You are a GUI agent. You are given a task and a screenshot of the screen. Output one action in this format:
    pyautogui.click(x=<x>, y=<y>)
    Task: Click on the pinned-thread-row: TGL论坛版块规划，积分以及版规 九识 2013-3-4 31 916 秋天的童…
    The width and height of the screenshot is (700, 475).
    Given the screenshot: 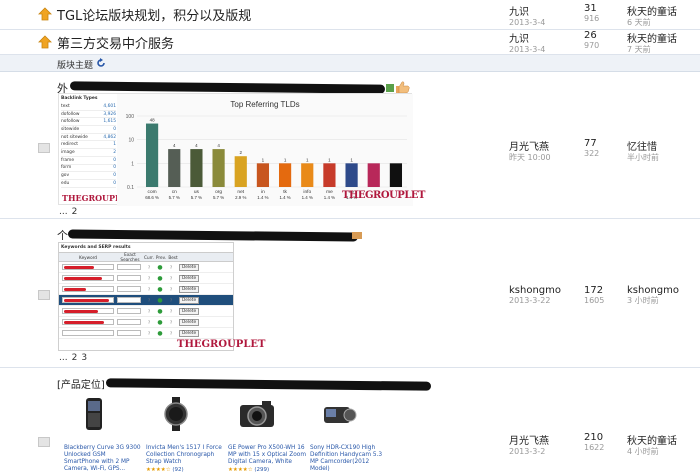 What is the action you would take?
    pyautogui.click(x=350, y=15)
    